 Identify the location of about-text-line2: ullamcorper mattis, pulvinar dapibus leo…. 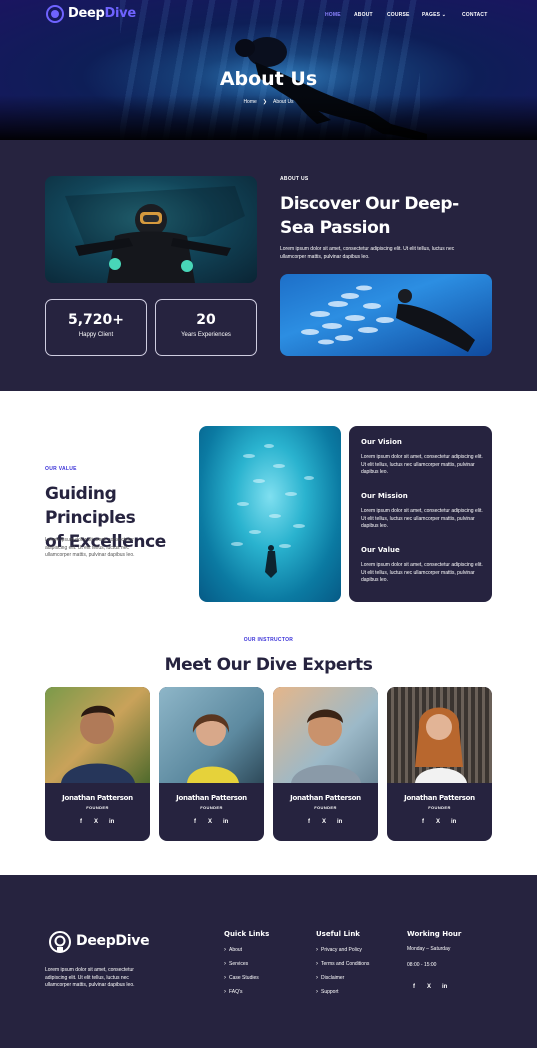
(325, 256).